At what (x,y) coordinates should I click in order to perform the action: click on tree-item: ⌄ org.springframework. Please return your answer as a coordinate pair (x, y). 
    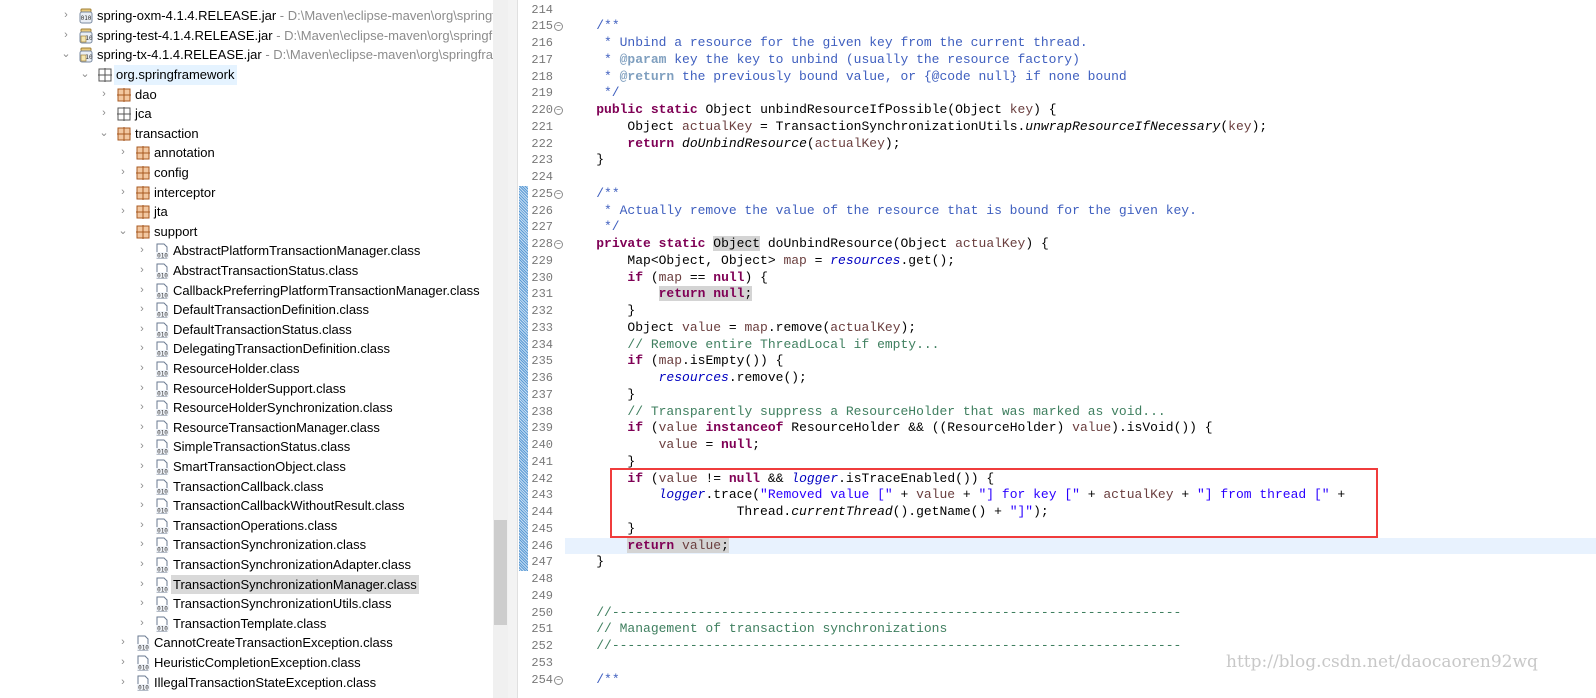
    Looking at the image, I should click on (246, 75).